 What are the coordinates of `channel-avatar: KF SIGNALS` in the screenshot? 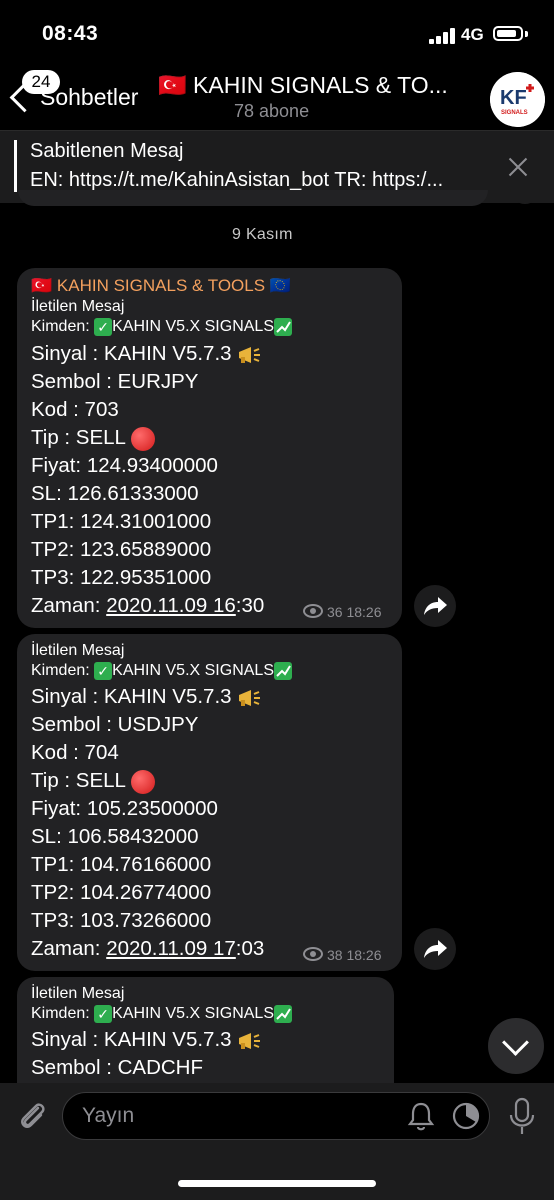 It's located at (517, 99).